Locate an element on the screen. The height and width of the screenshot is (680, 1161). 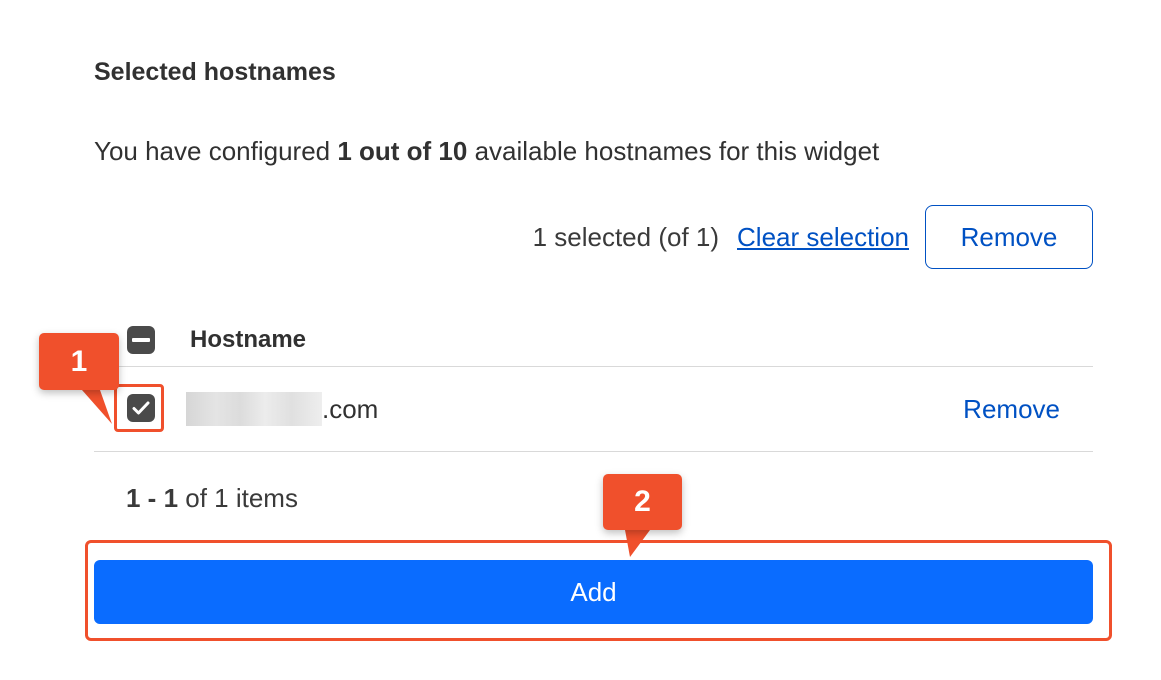
callout-1-badge: 1 is located at coordinates (79, 361).